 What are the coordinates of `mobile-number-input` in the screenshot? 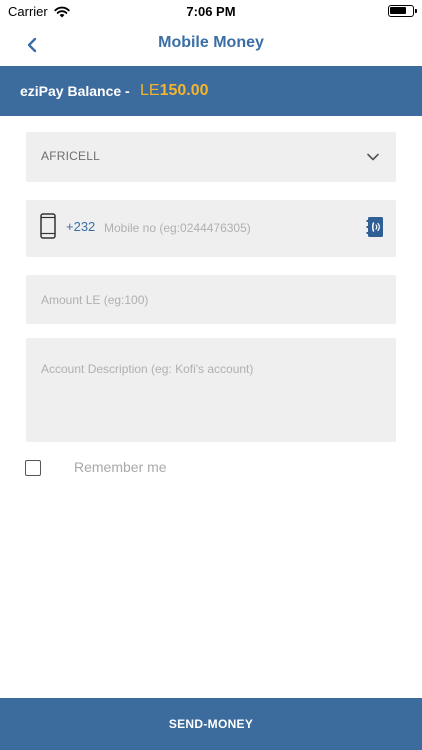 It's located at (194, 228).